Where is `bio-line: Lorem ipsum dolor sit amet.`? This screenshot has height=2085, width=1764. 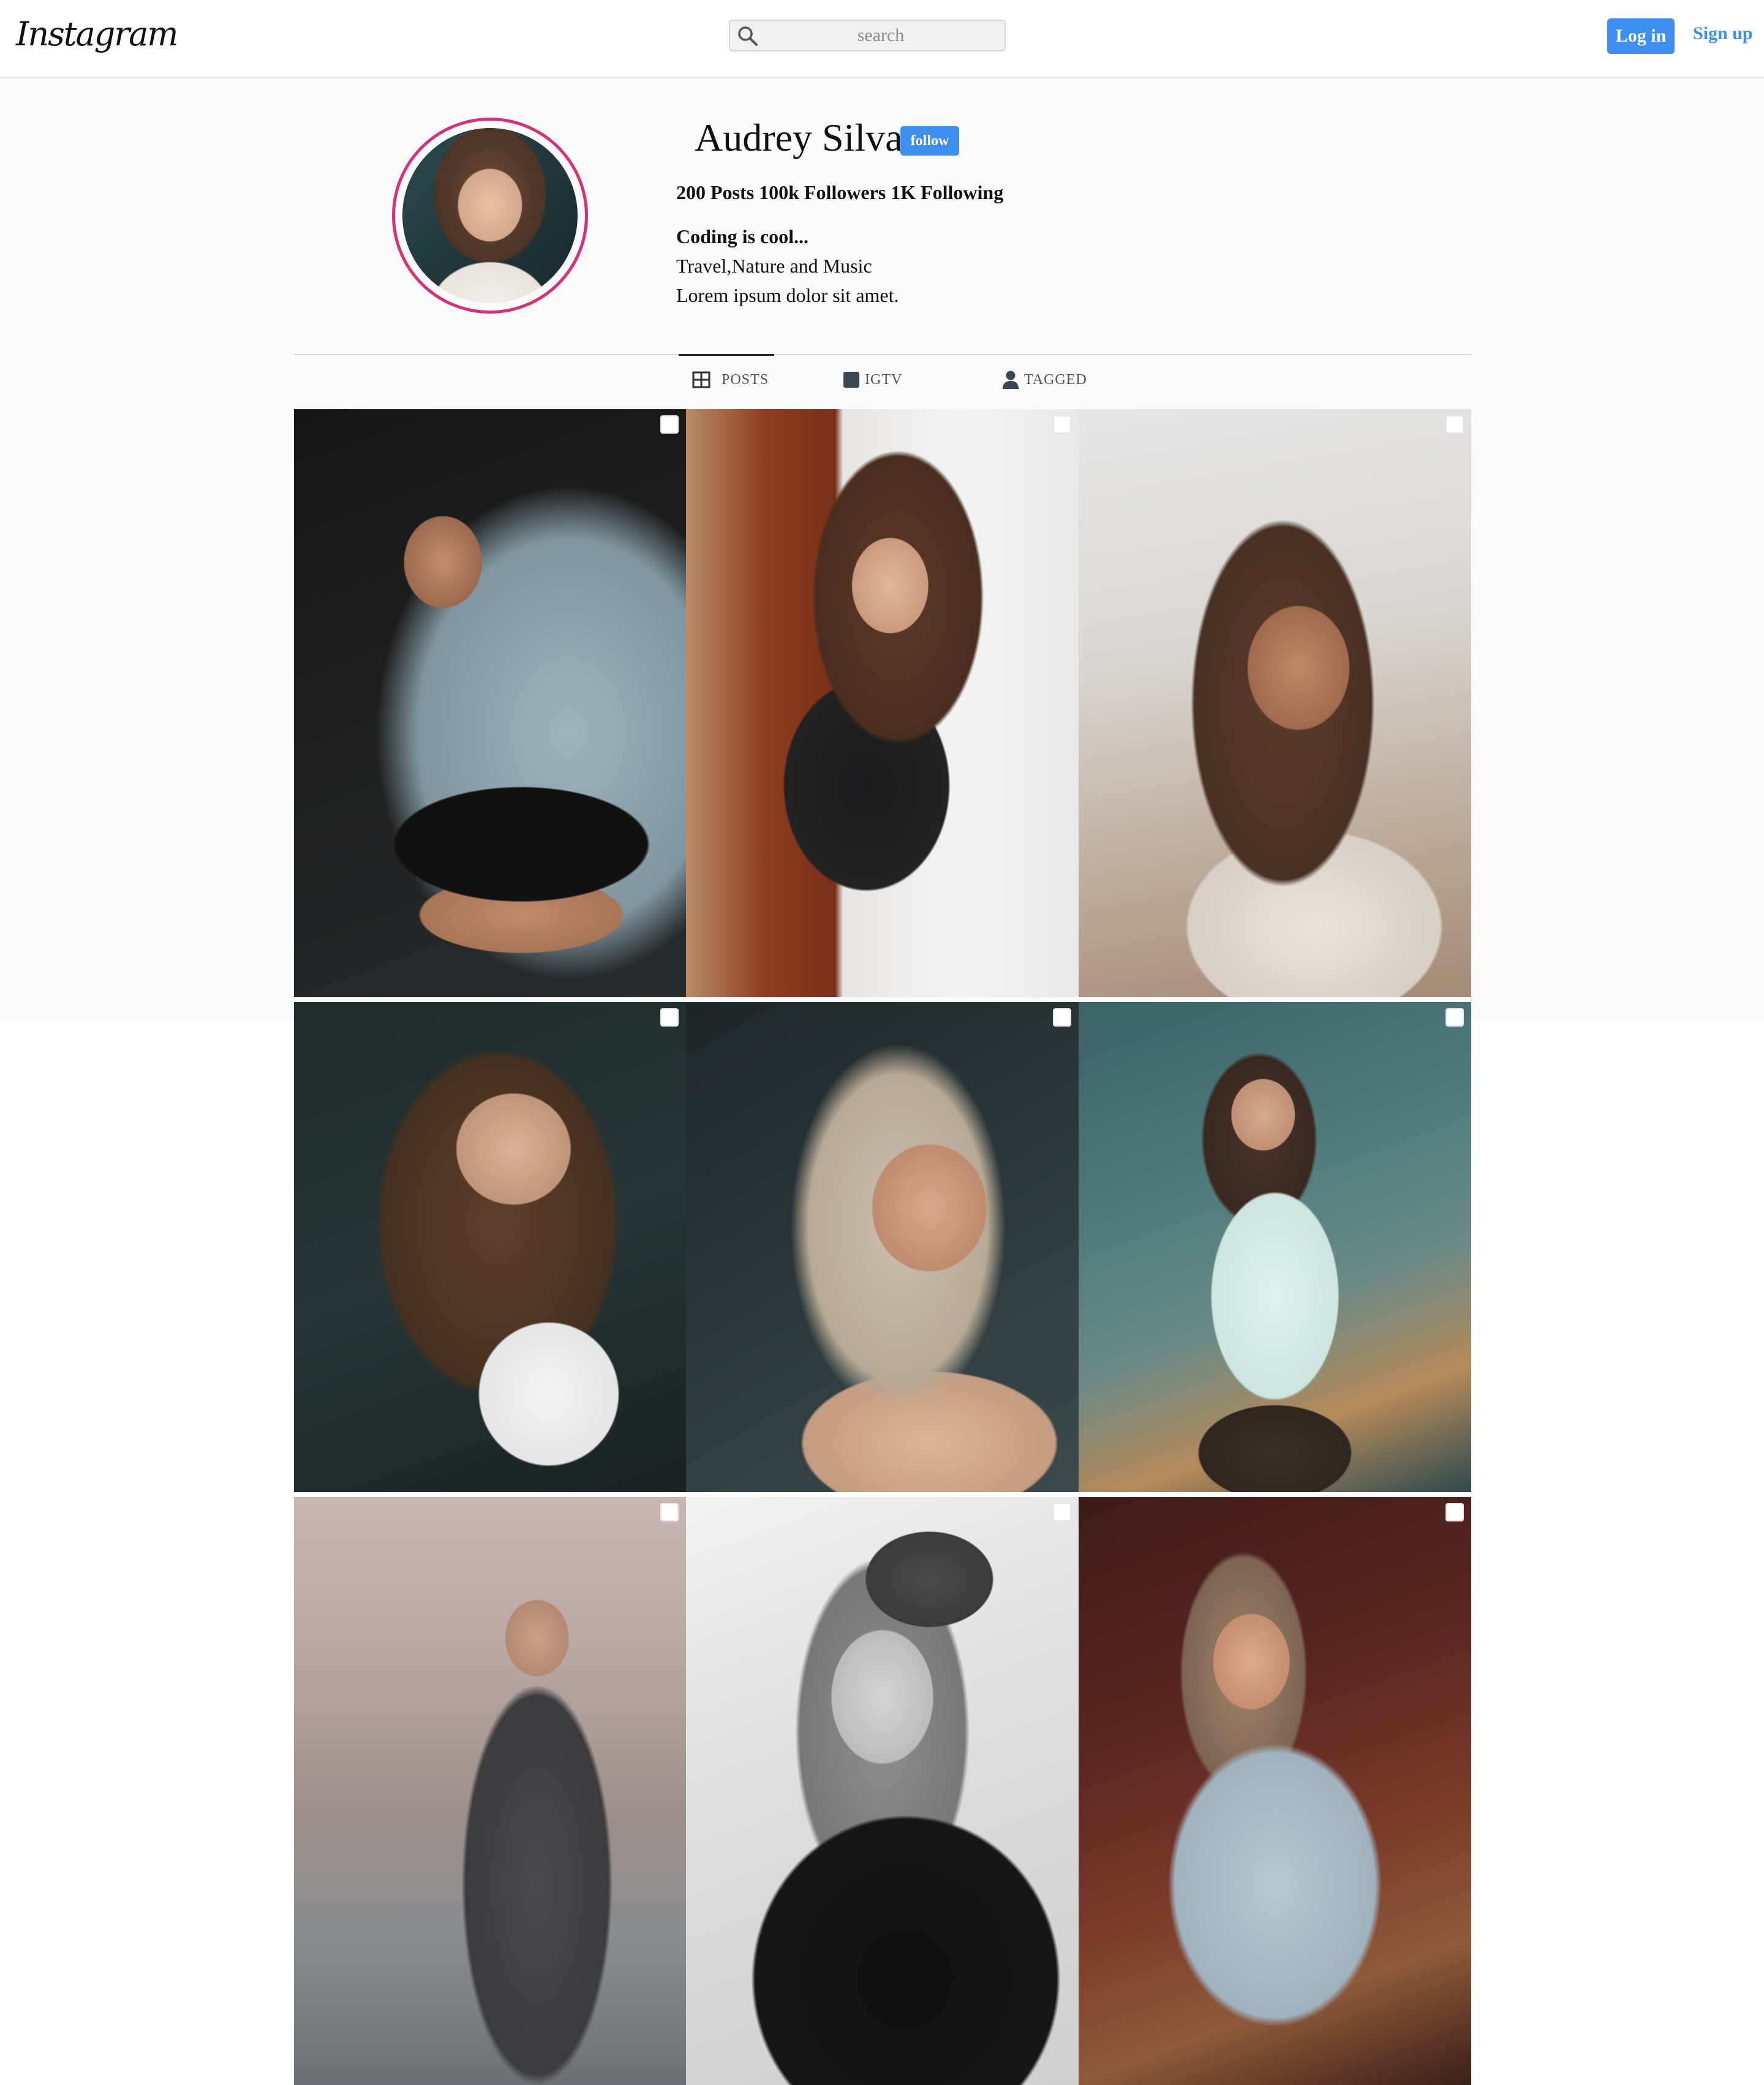 bio-line: Lorem ipsum dolor sit amet. is located at coordinates (788, 295).